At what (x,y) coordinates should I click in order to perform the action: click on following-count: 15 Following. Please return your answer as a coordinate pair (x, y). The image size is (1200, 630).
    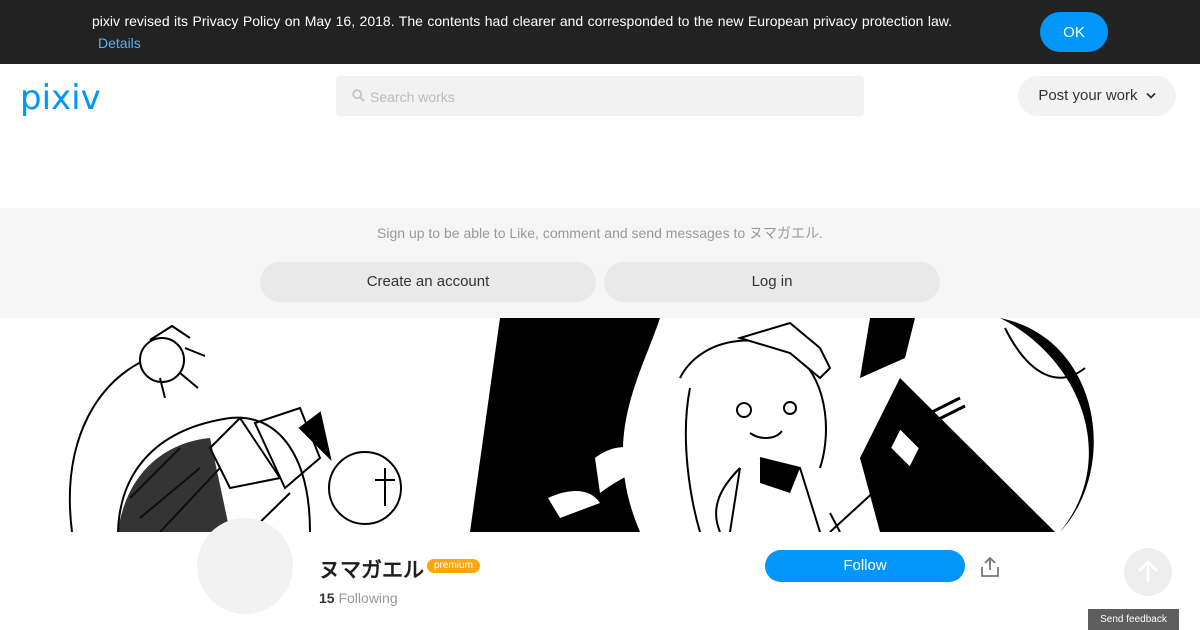
    Looking at the image, I should click on (358, 598).